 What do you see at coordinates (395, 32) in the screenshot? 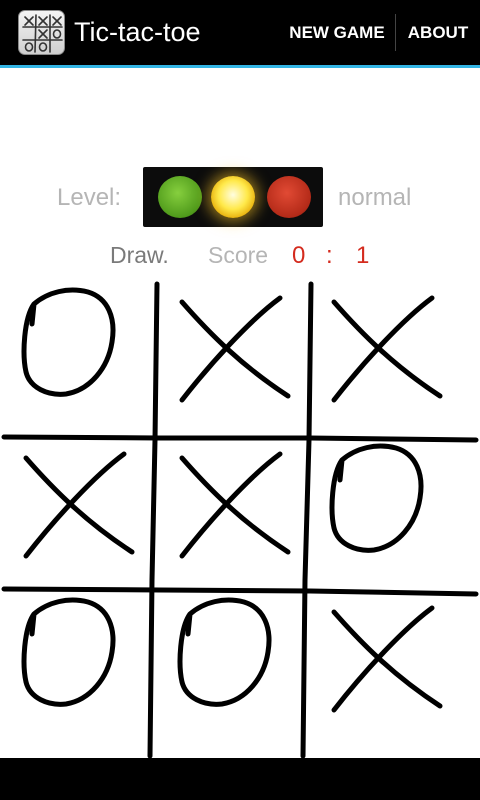
I see `action-bar-divider` at bounding box center [395, 32].